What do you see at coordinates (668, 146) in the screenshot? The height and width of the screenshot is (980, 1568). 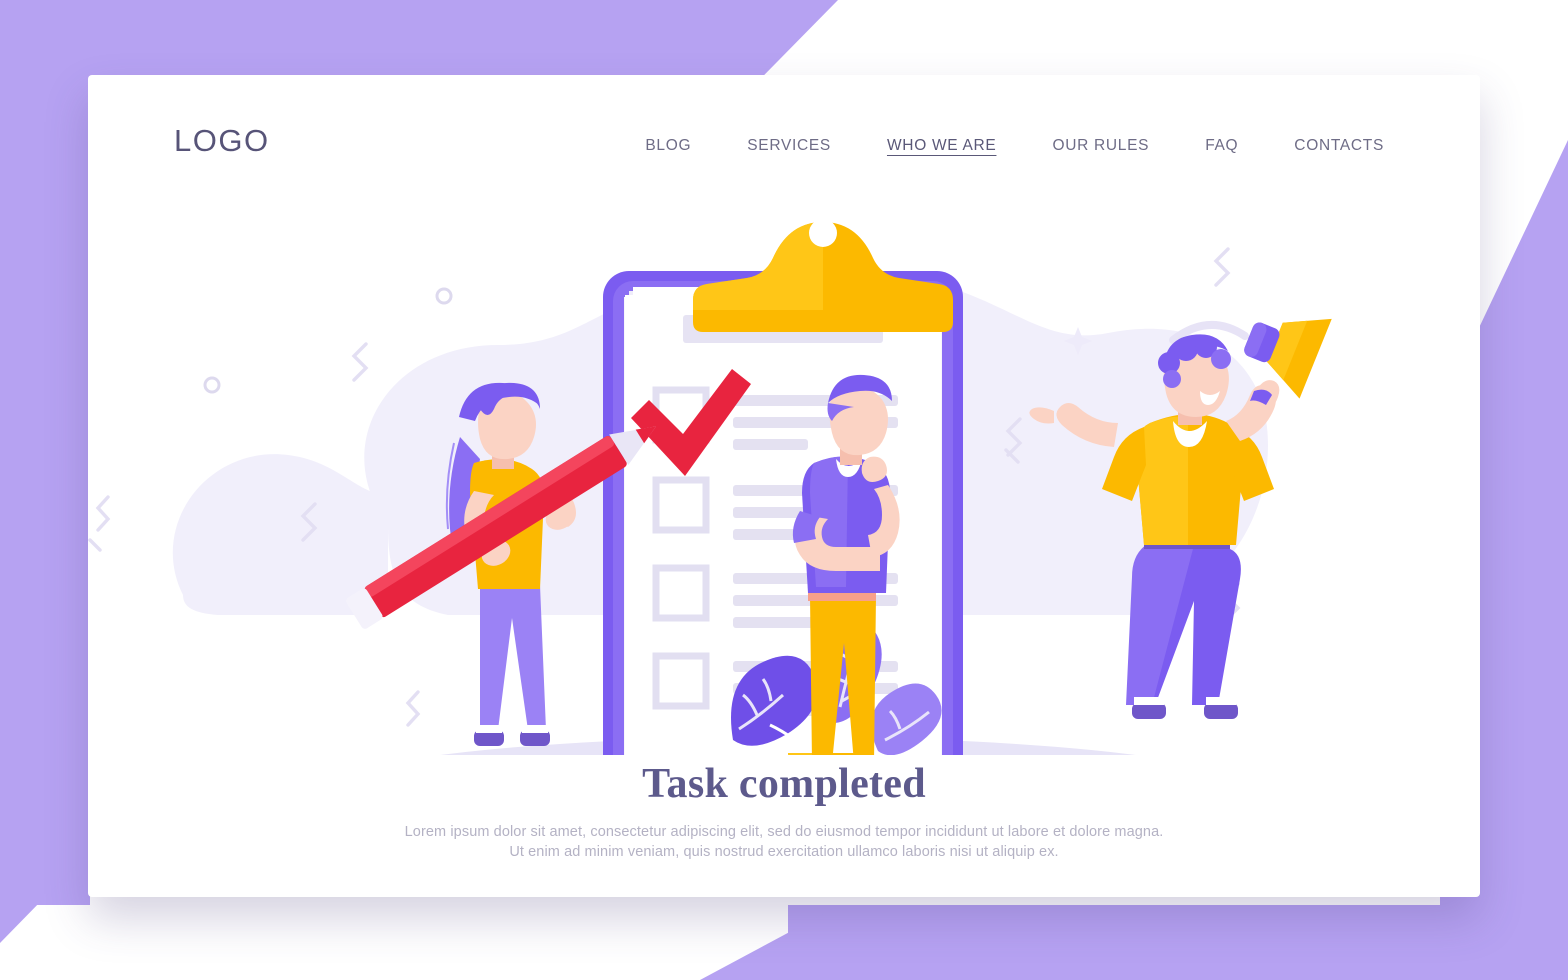 I see `nav-item-blog: BLOG` at bounding box center [668, 146].